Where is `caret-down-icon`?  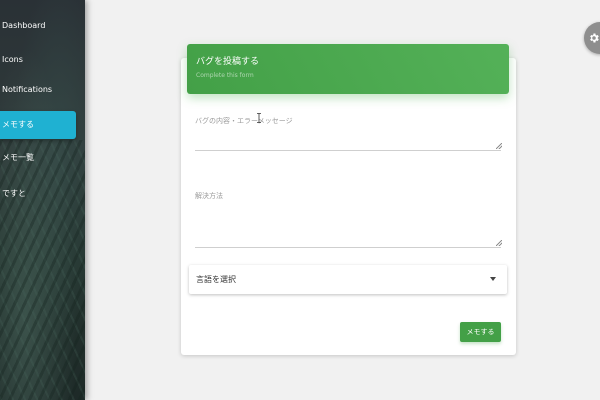 caret-down-icon is located at coordinates (493, 279).